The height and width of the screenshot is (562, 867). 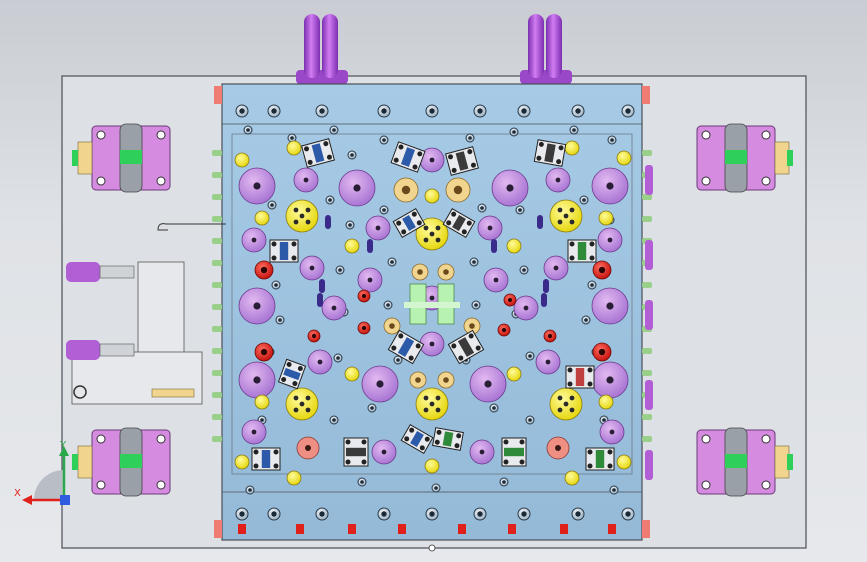 I want to click on bottom-clip, so click(x=512, y=529).